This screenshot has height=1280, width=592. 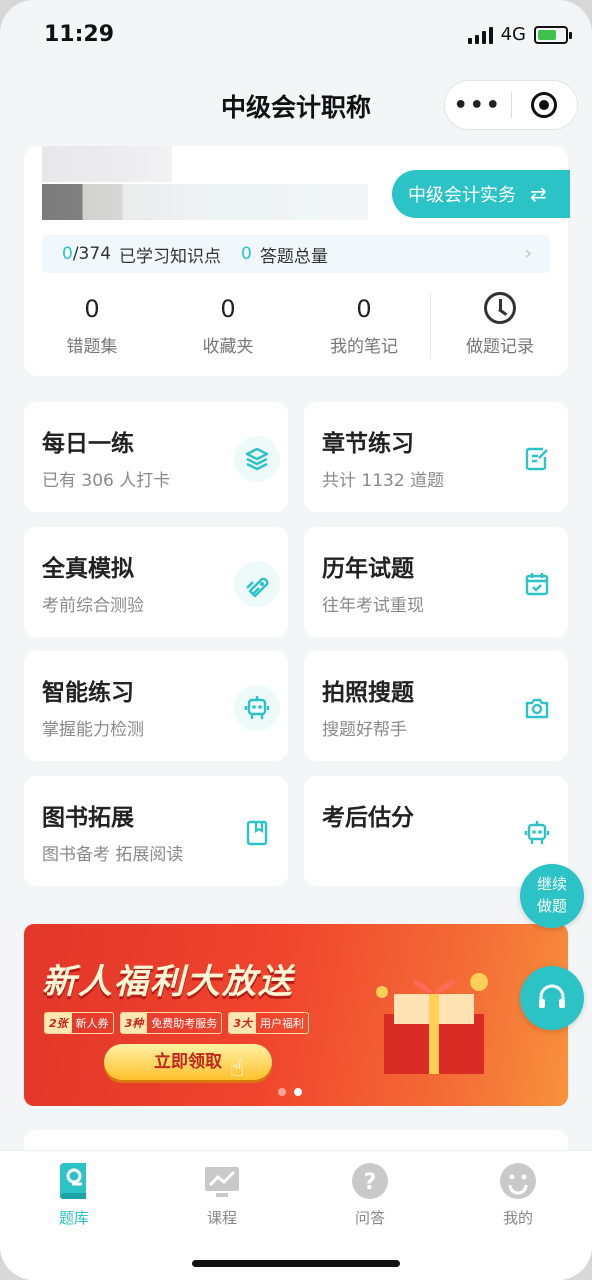 What do you see at coordinates (480, 35) in the screenshot?
I see `signal-icon` at bounding box center [480, 35].